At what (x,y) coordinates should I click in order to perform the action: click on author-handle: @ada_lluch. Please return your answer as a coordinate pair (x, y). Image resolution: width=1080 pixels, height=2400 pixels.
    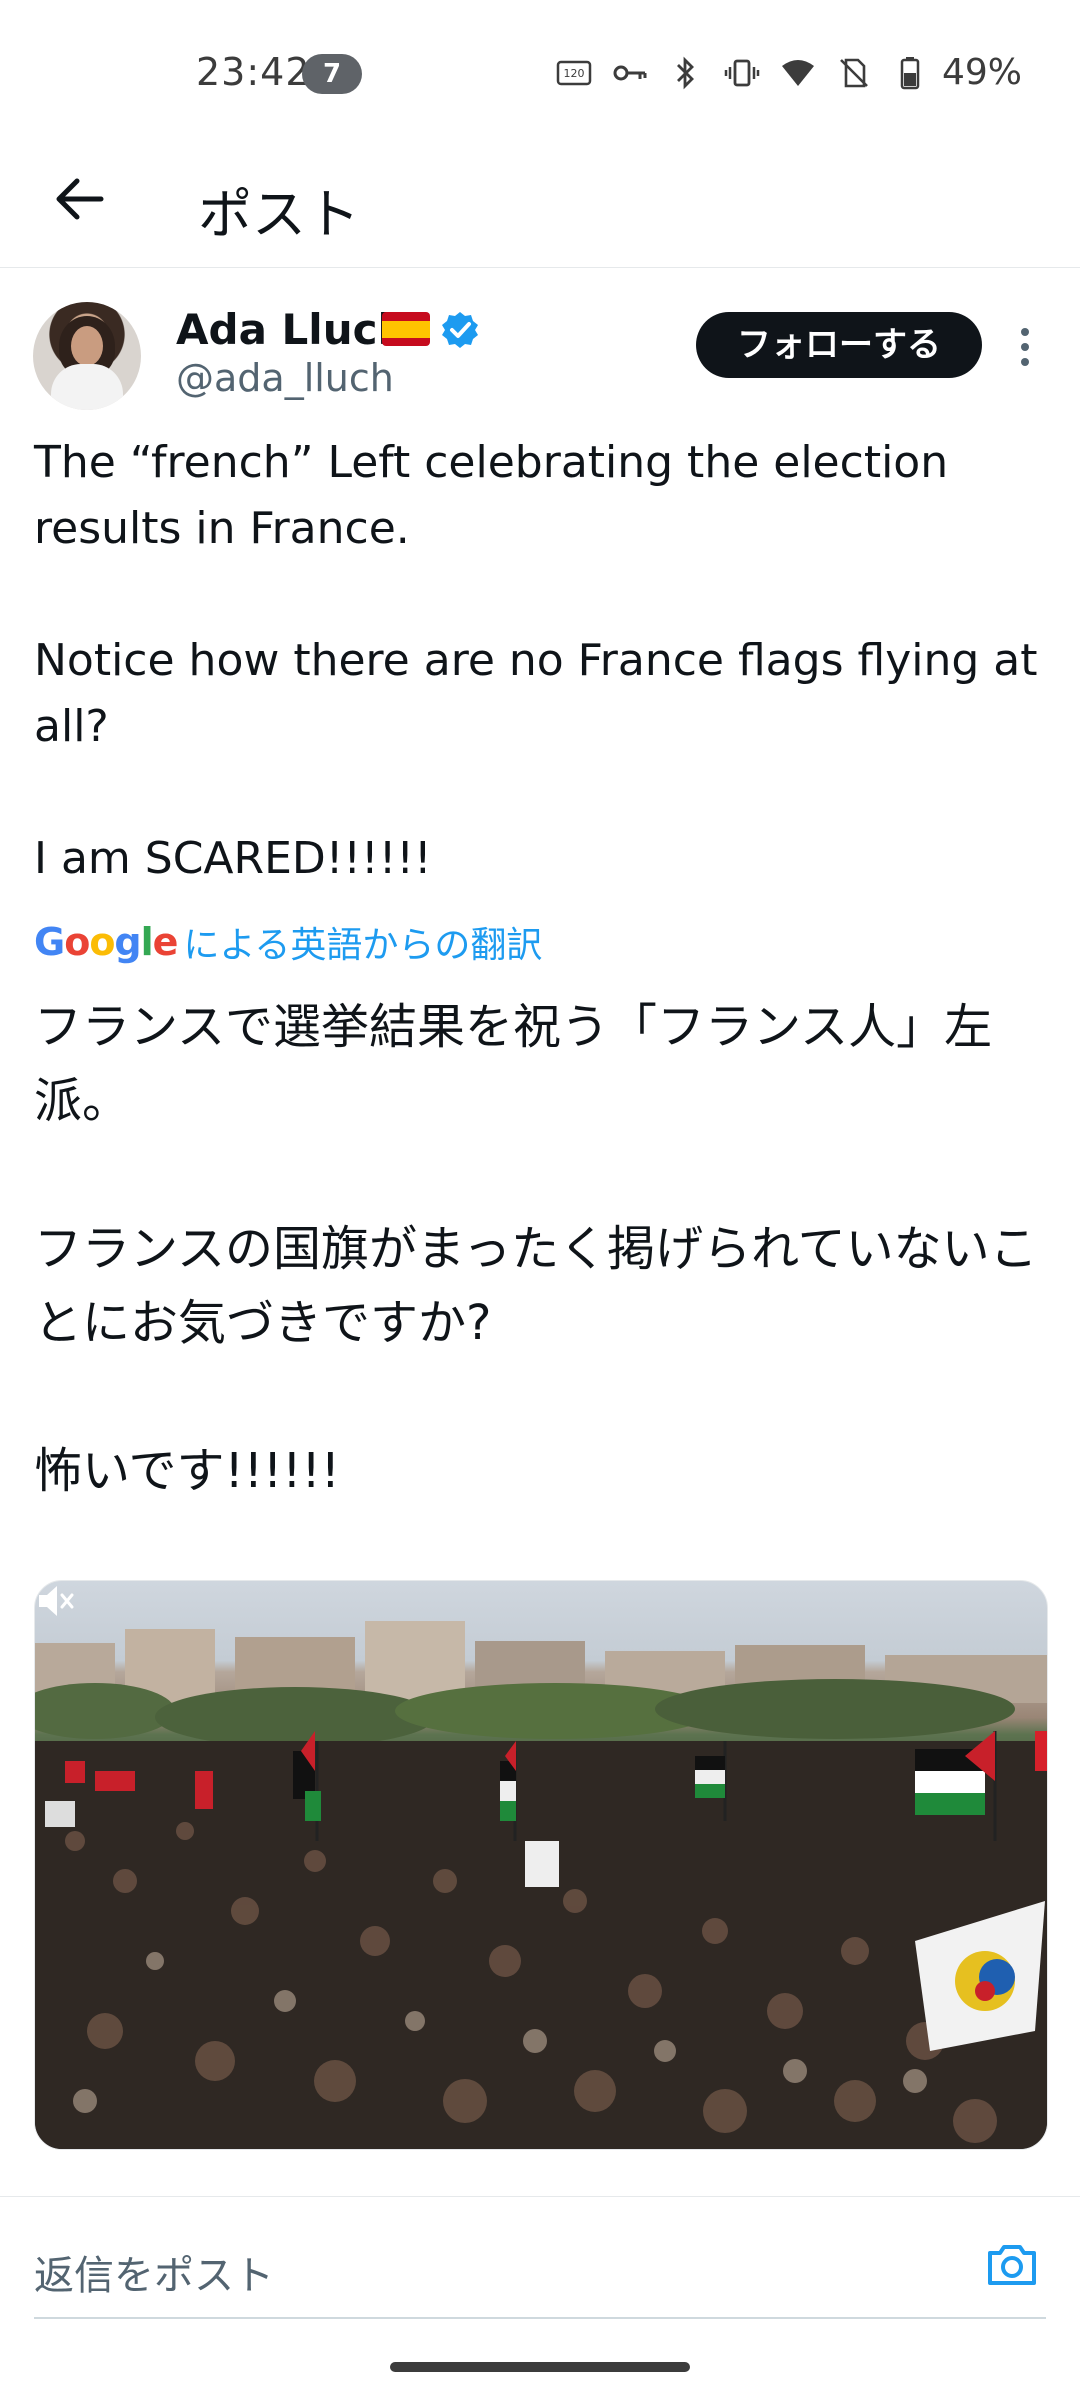
    Looking at the image, I should click on (285, 378).